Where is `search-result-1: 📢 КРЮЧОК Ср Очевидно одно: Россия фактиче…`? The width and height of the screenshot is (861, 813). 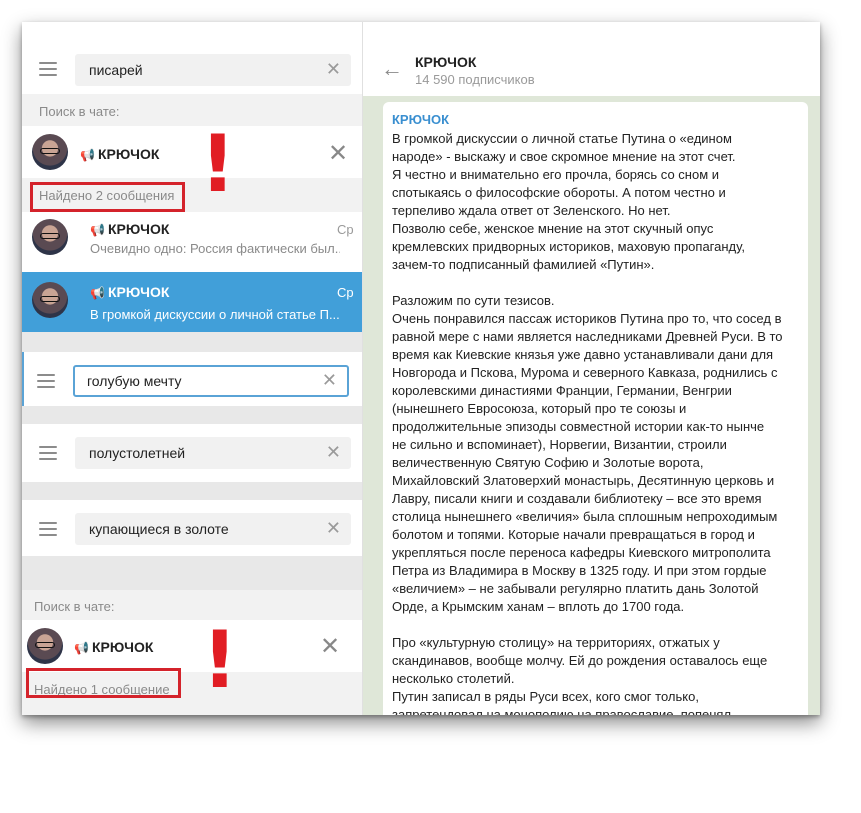
search-result-1: 📢 КРЮЧОК Ср Очевидно одно: Россия фактиче… is located at coordinates (192, 237).